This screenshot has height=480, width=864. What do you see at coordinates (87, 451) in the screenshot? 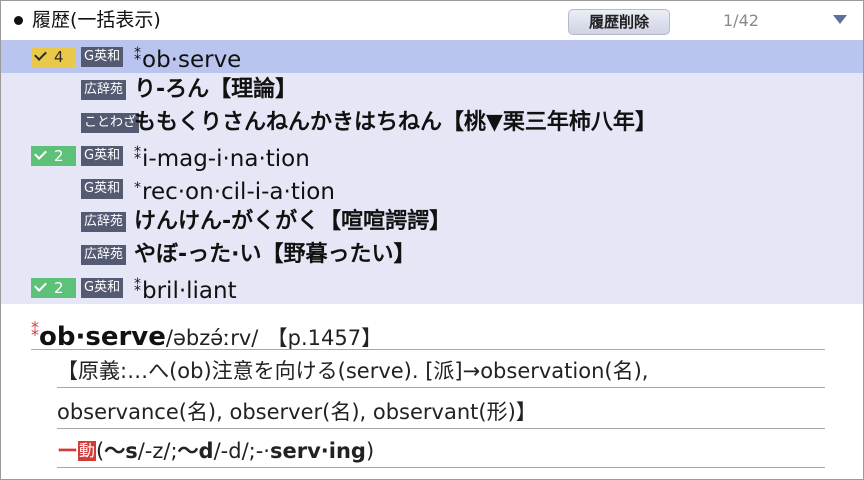
I see `part-of-speech-badge: 動` at bounding box center [87, 451].